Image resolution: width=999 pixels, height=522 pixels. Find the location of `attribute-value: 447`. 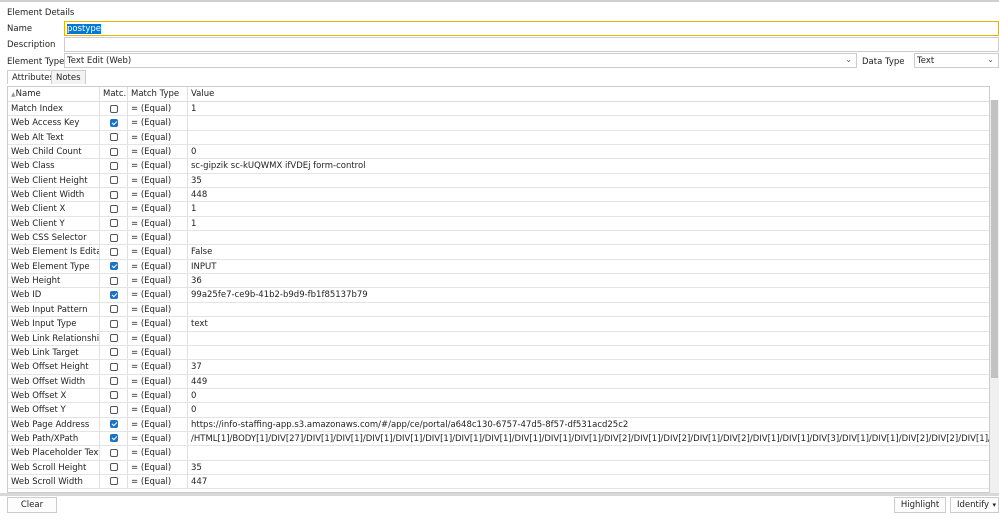

attribute-value: 447 is located at coordinates (588, 481).